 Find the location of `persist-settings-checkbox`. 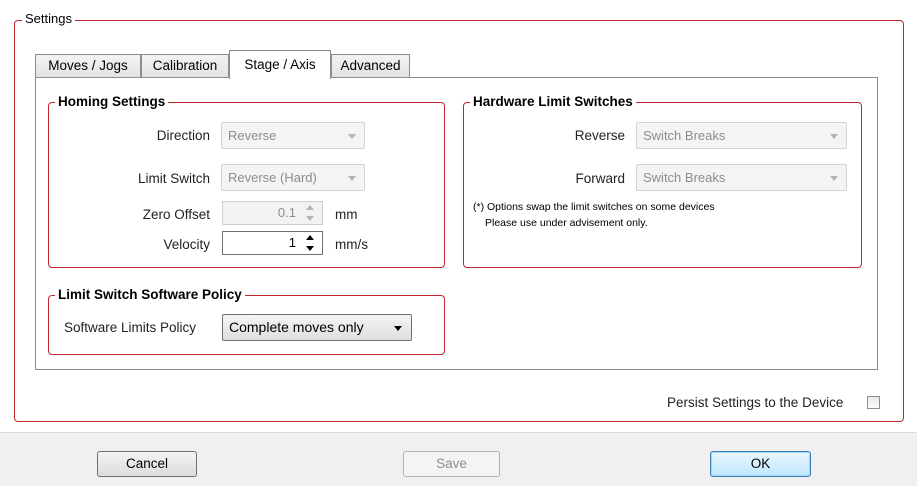

persist-settings-checkbox is located at coordinates (873, 402).